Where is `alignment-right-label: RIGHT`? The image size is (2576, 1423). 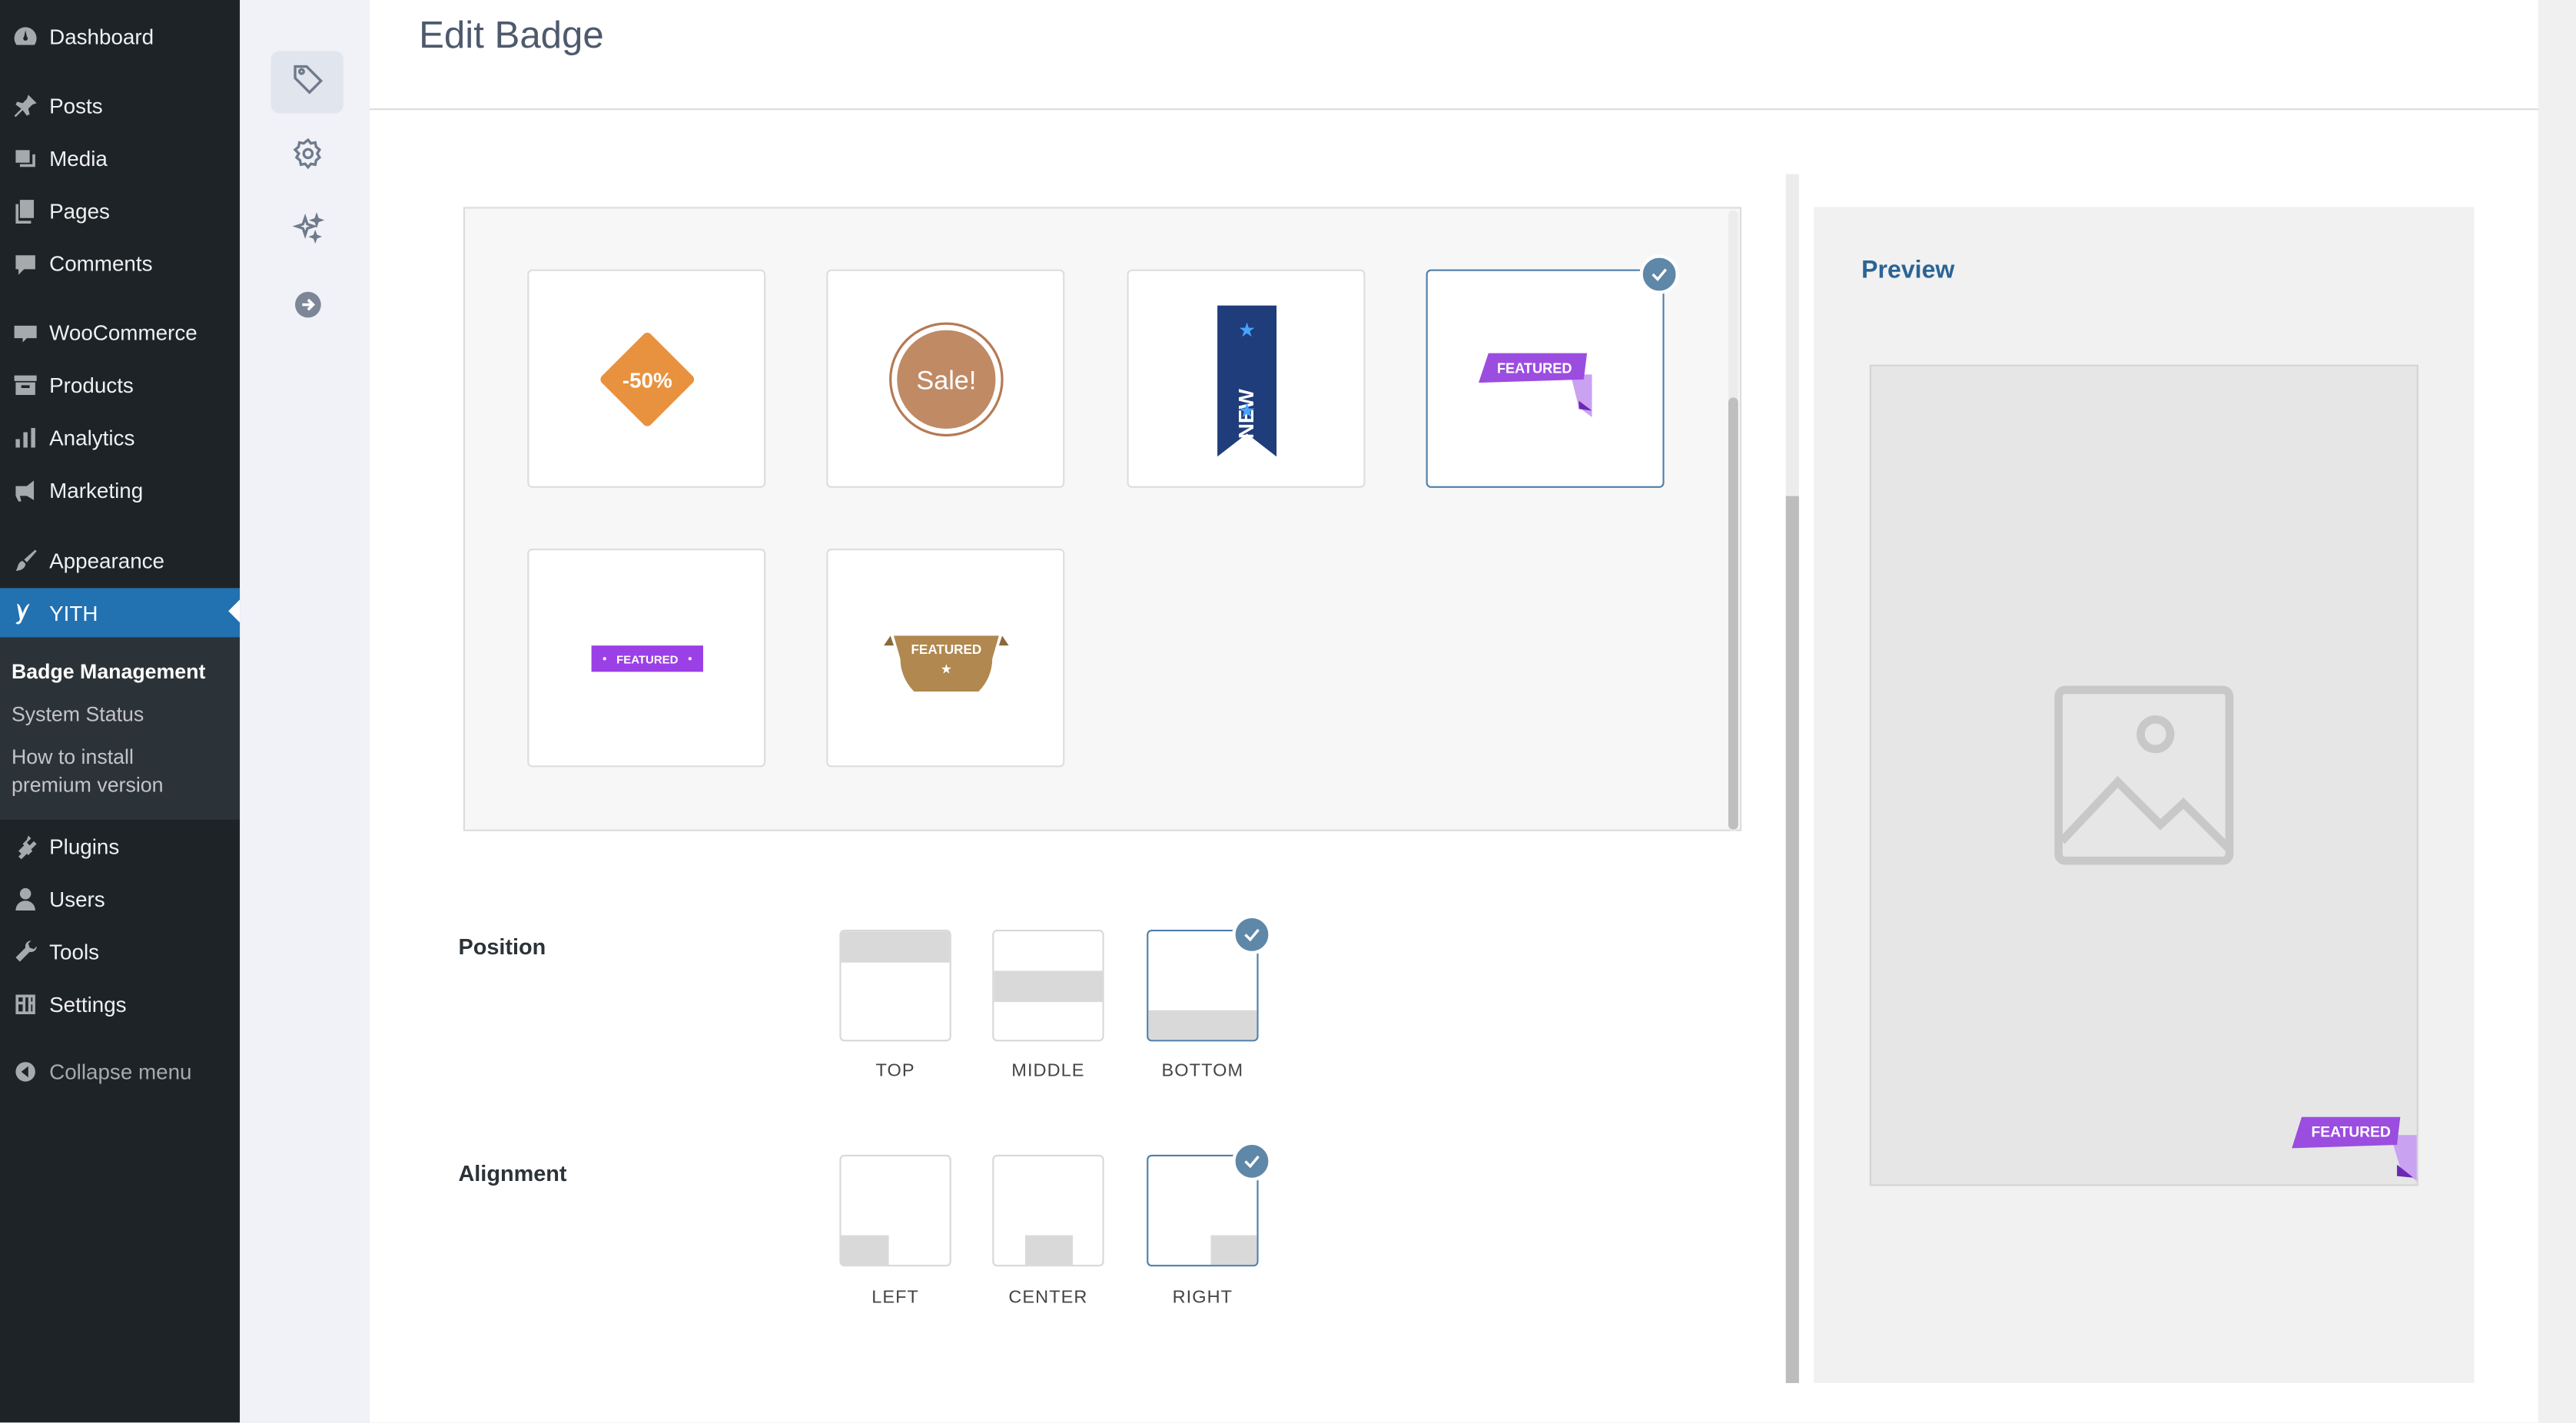
alignment-right-label: RIGHT is located at coordinates (1202, 1298).